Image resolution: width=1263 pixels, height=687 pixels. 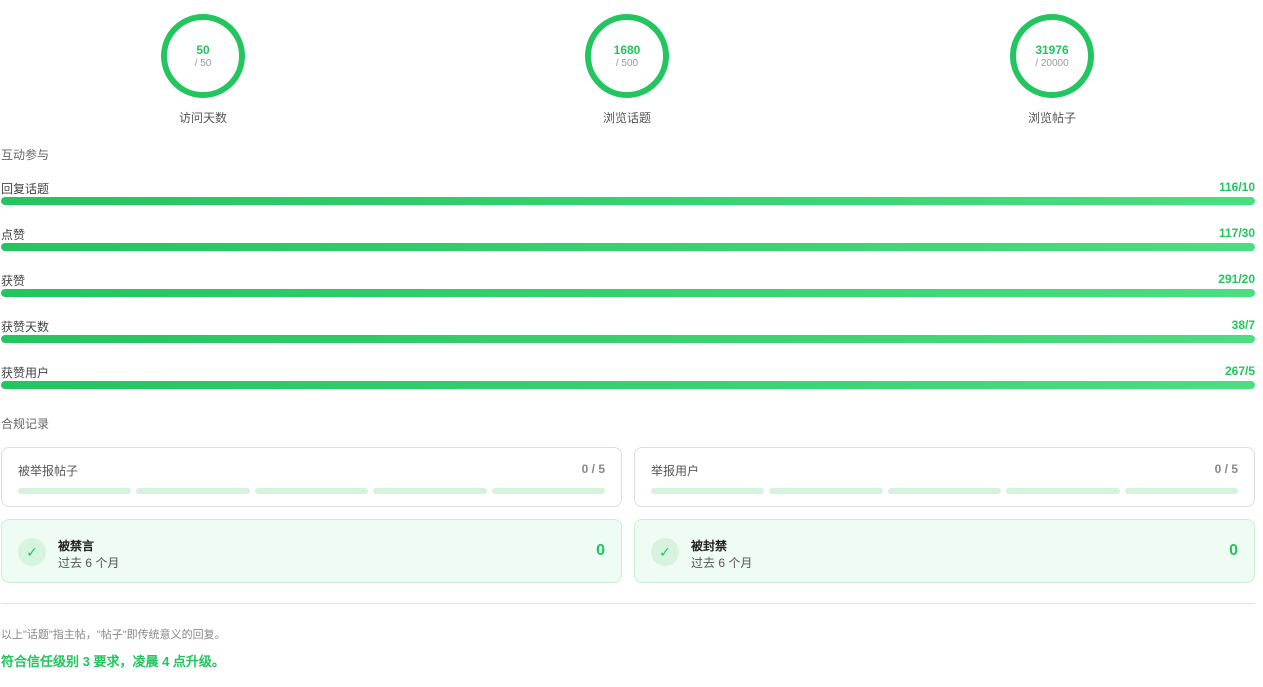 I want to click on progress-row-replies: 回复话题 116/10, so click(x=628, y=200).